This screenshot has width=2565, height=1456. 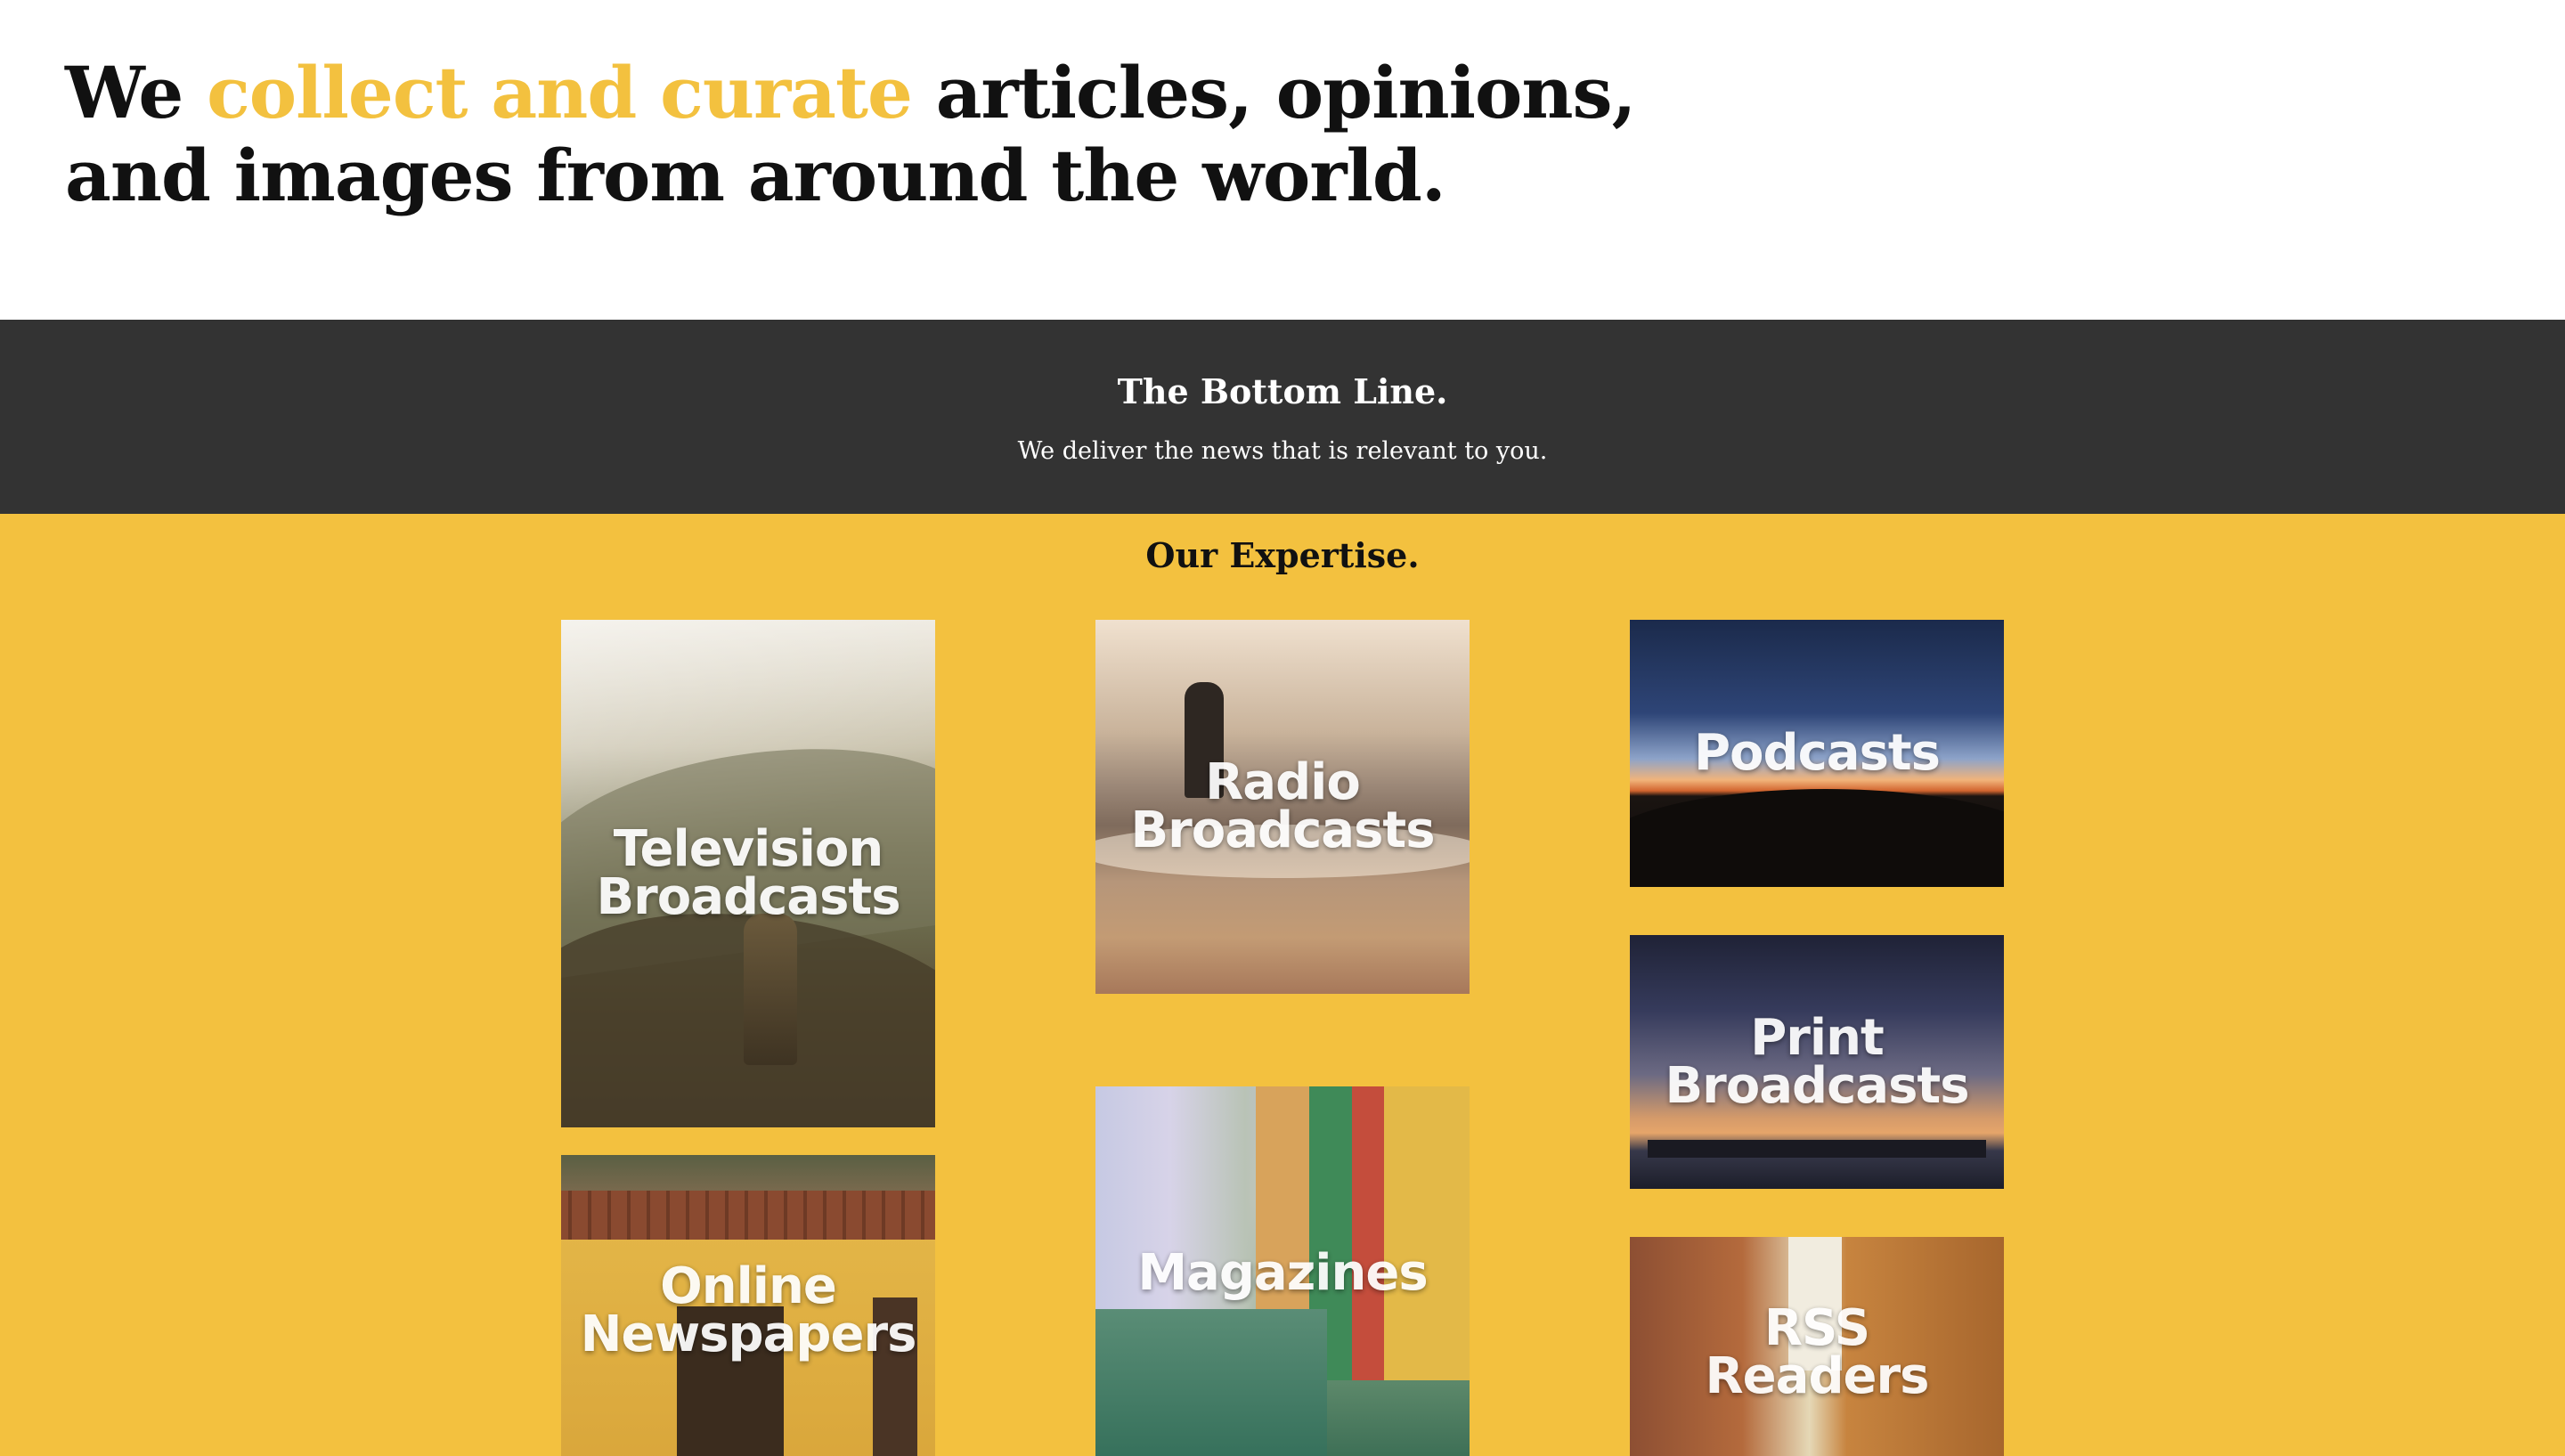 I want to click on expertise-title: Our Expertise., so click(x=1282, y=555).